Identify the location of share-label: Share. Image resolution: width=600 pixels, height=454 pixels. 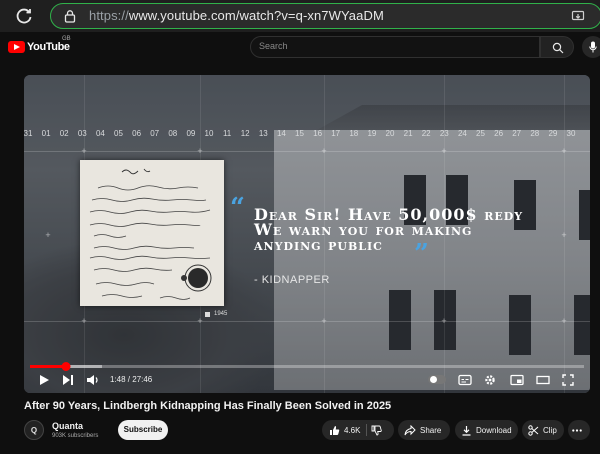
(431, 430).